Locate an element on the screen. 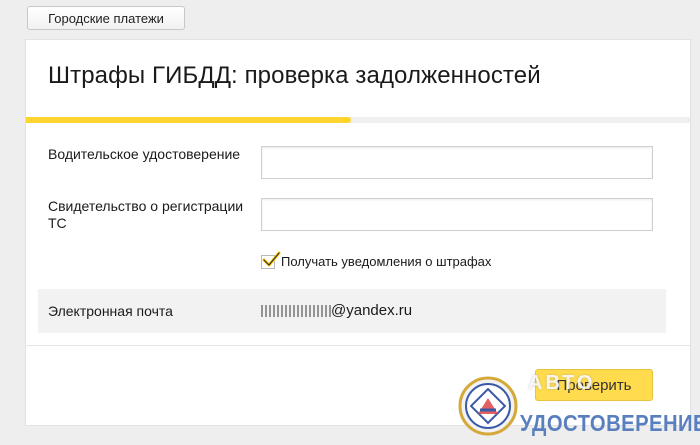 This screenshot has width=700, height=445. email-label: Электронная почта is located at coordinates (110, 311).